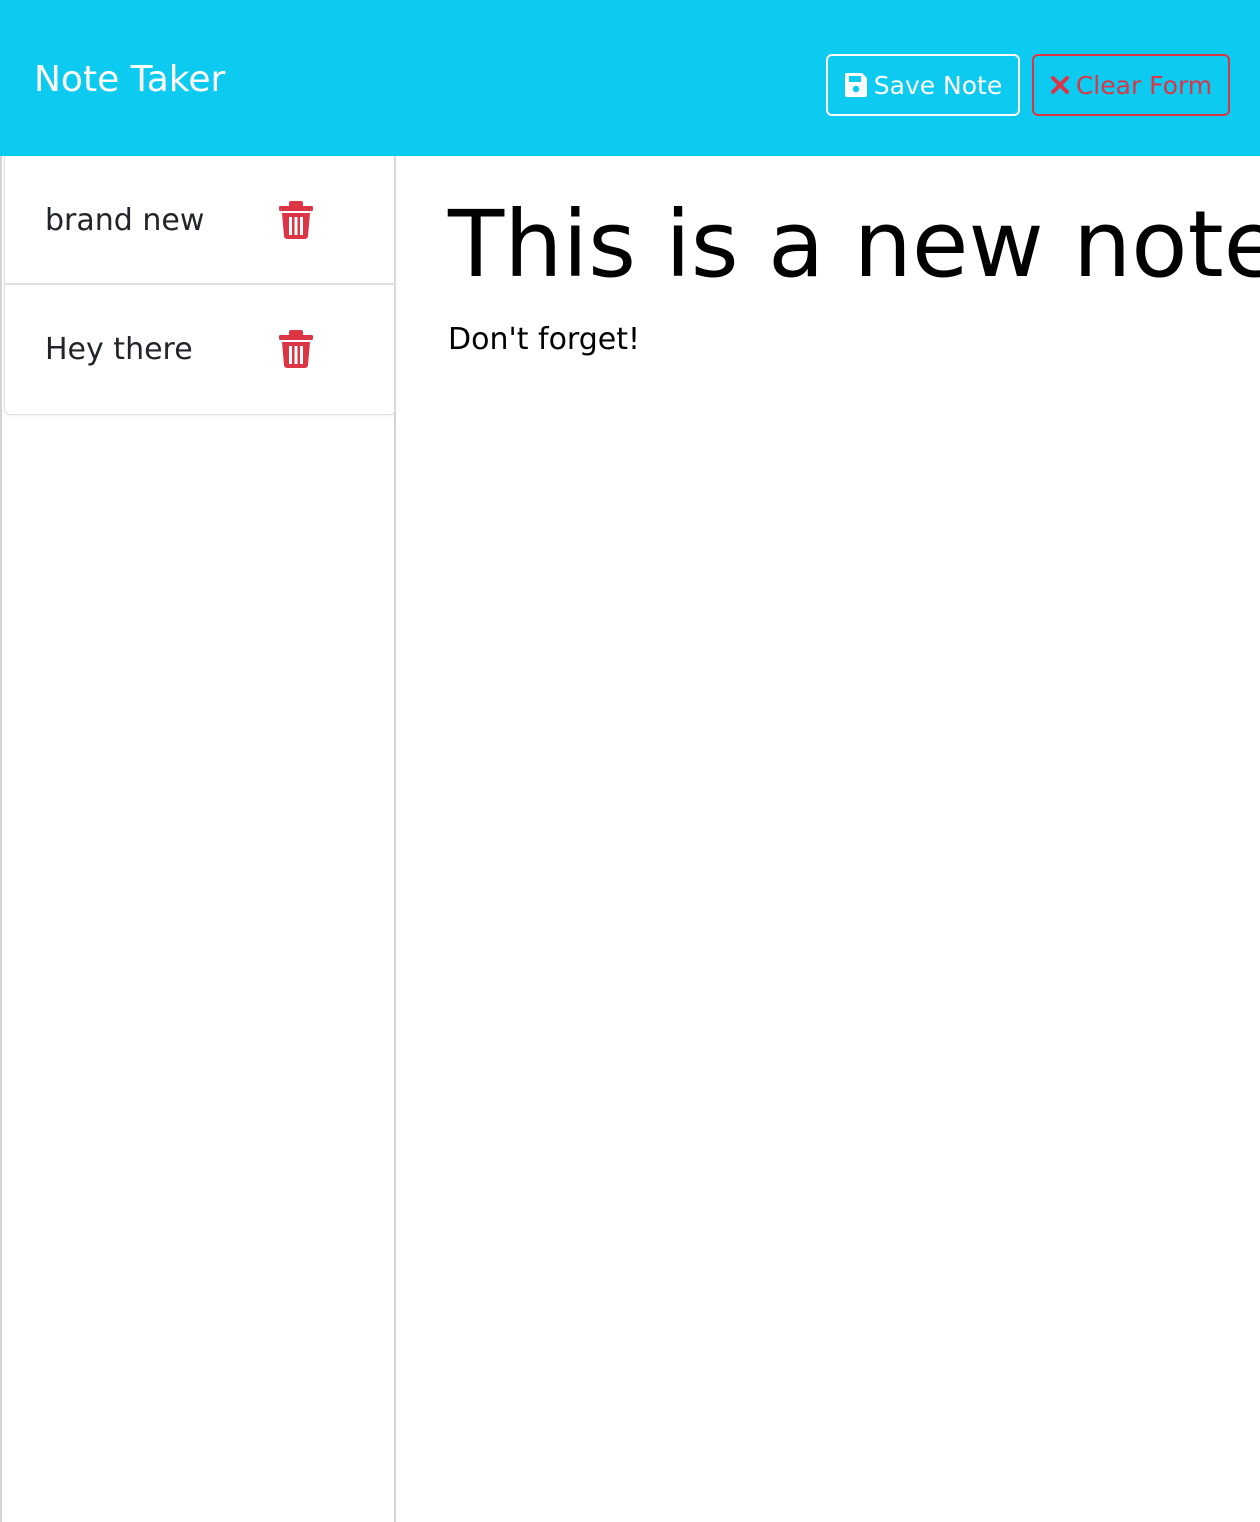  What do you see at coordinates (119, 349) in the screenshot?
I see `note-title-item: Hey there` at bounding box center [119, 349].